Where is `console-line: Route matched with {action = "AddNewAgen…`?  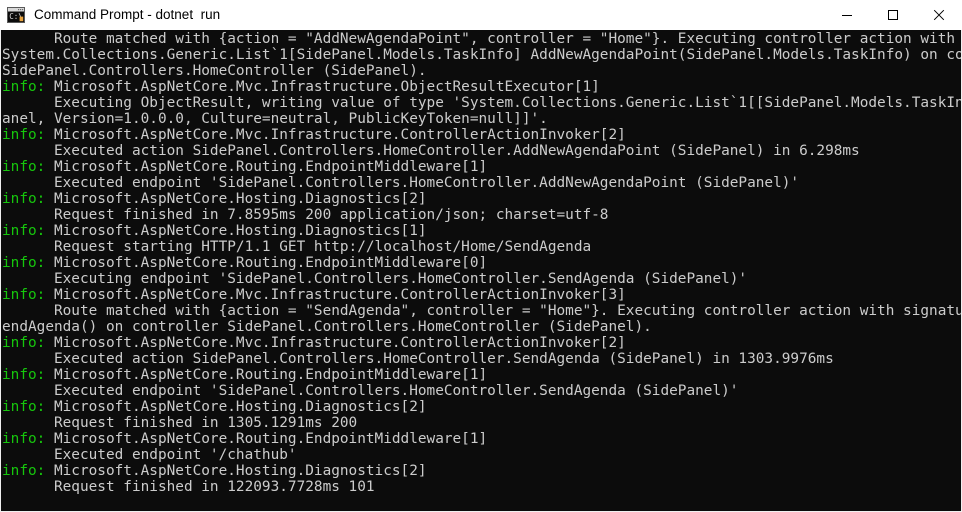
console-line: Route matched with {action = "AddNewAgen… is located at coordinates (482, 39).